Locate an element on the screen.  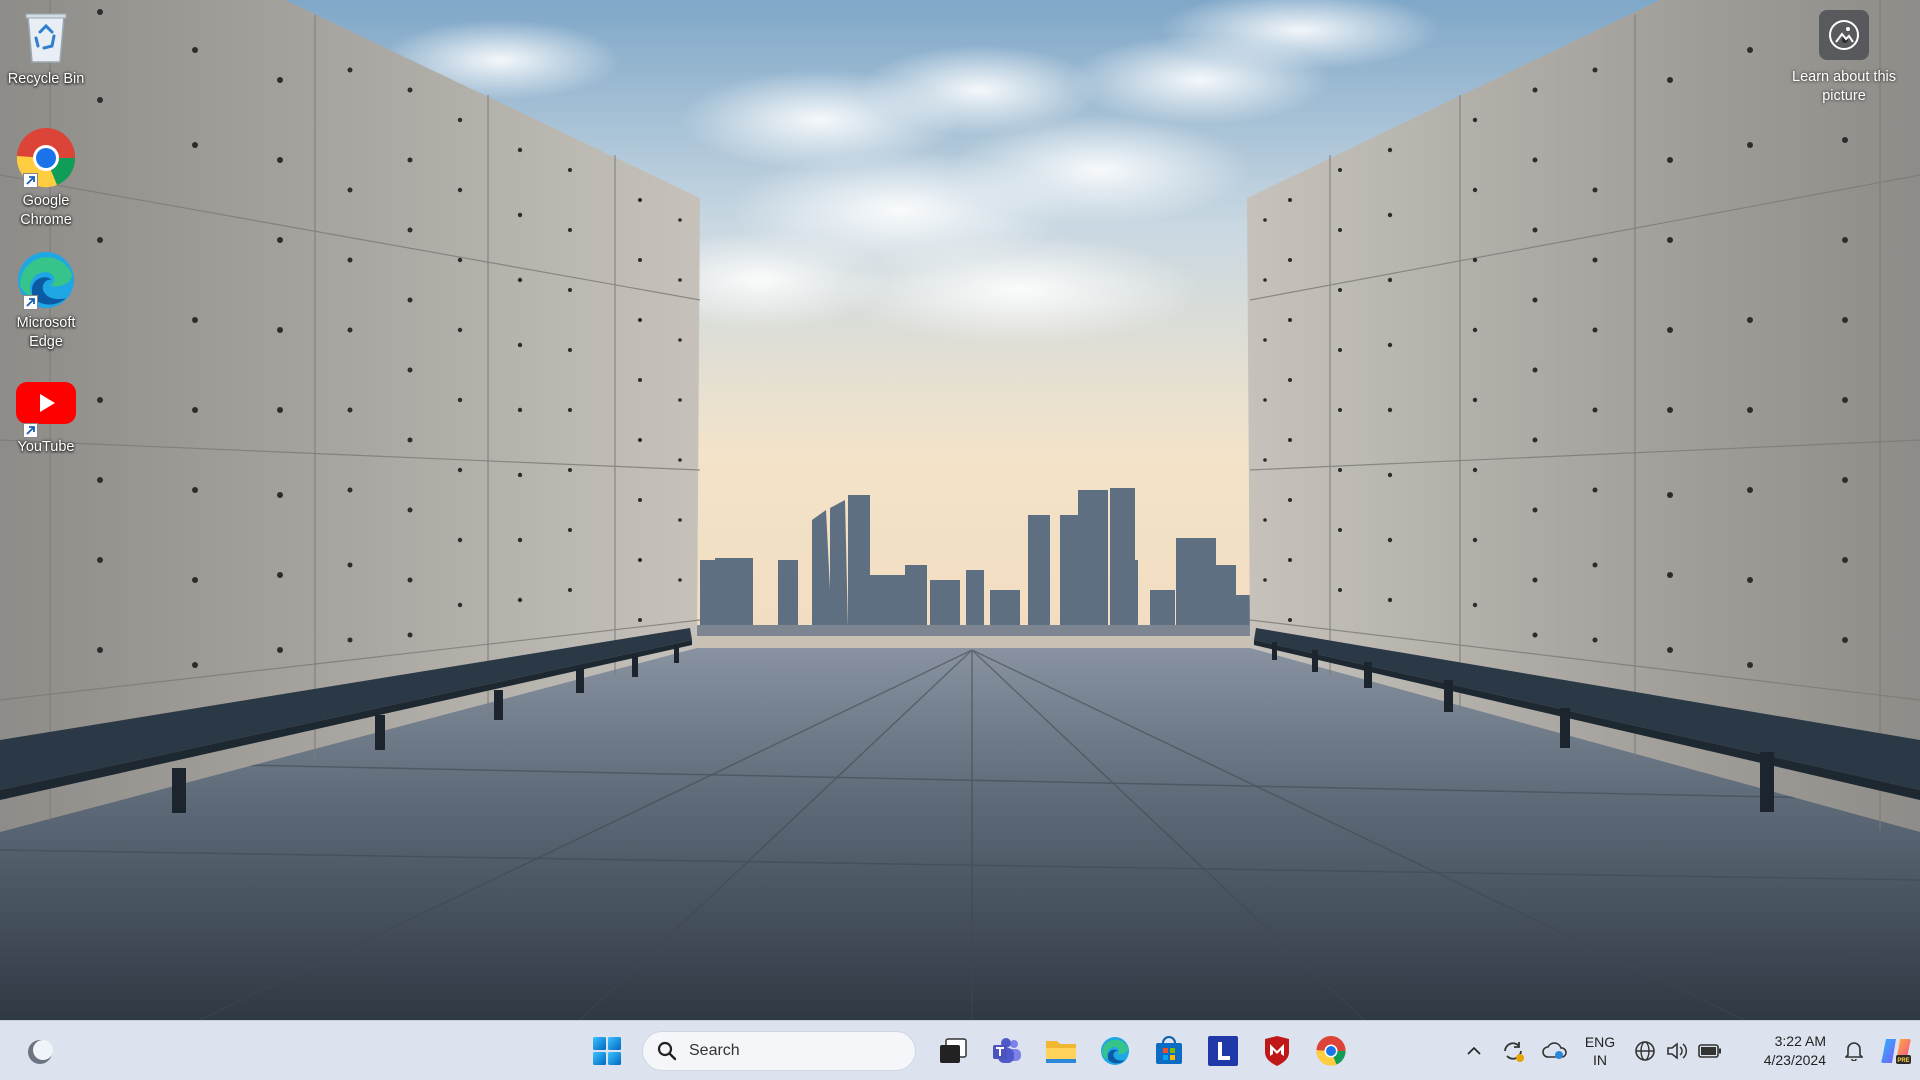
onedrive-tray-button is located at coordinates (1555, 1051).